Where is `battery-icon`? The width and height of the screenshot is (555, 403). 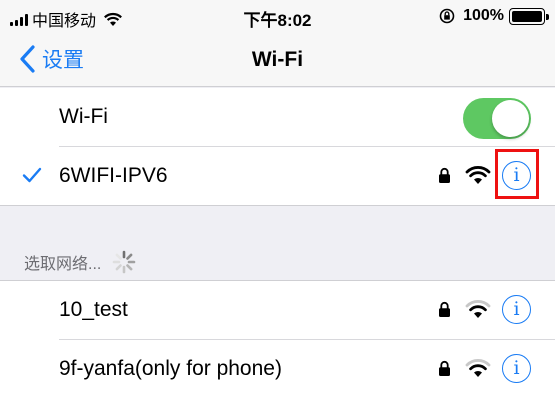 battery-icon is located at coordinates (529, 16).